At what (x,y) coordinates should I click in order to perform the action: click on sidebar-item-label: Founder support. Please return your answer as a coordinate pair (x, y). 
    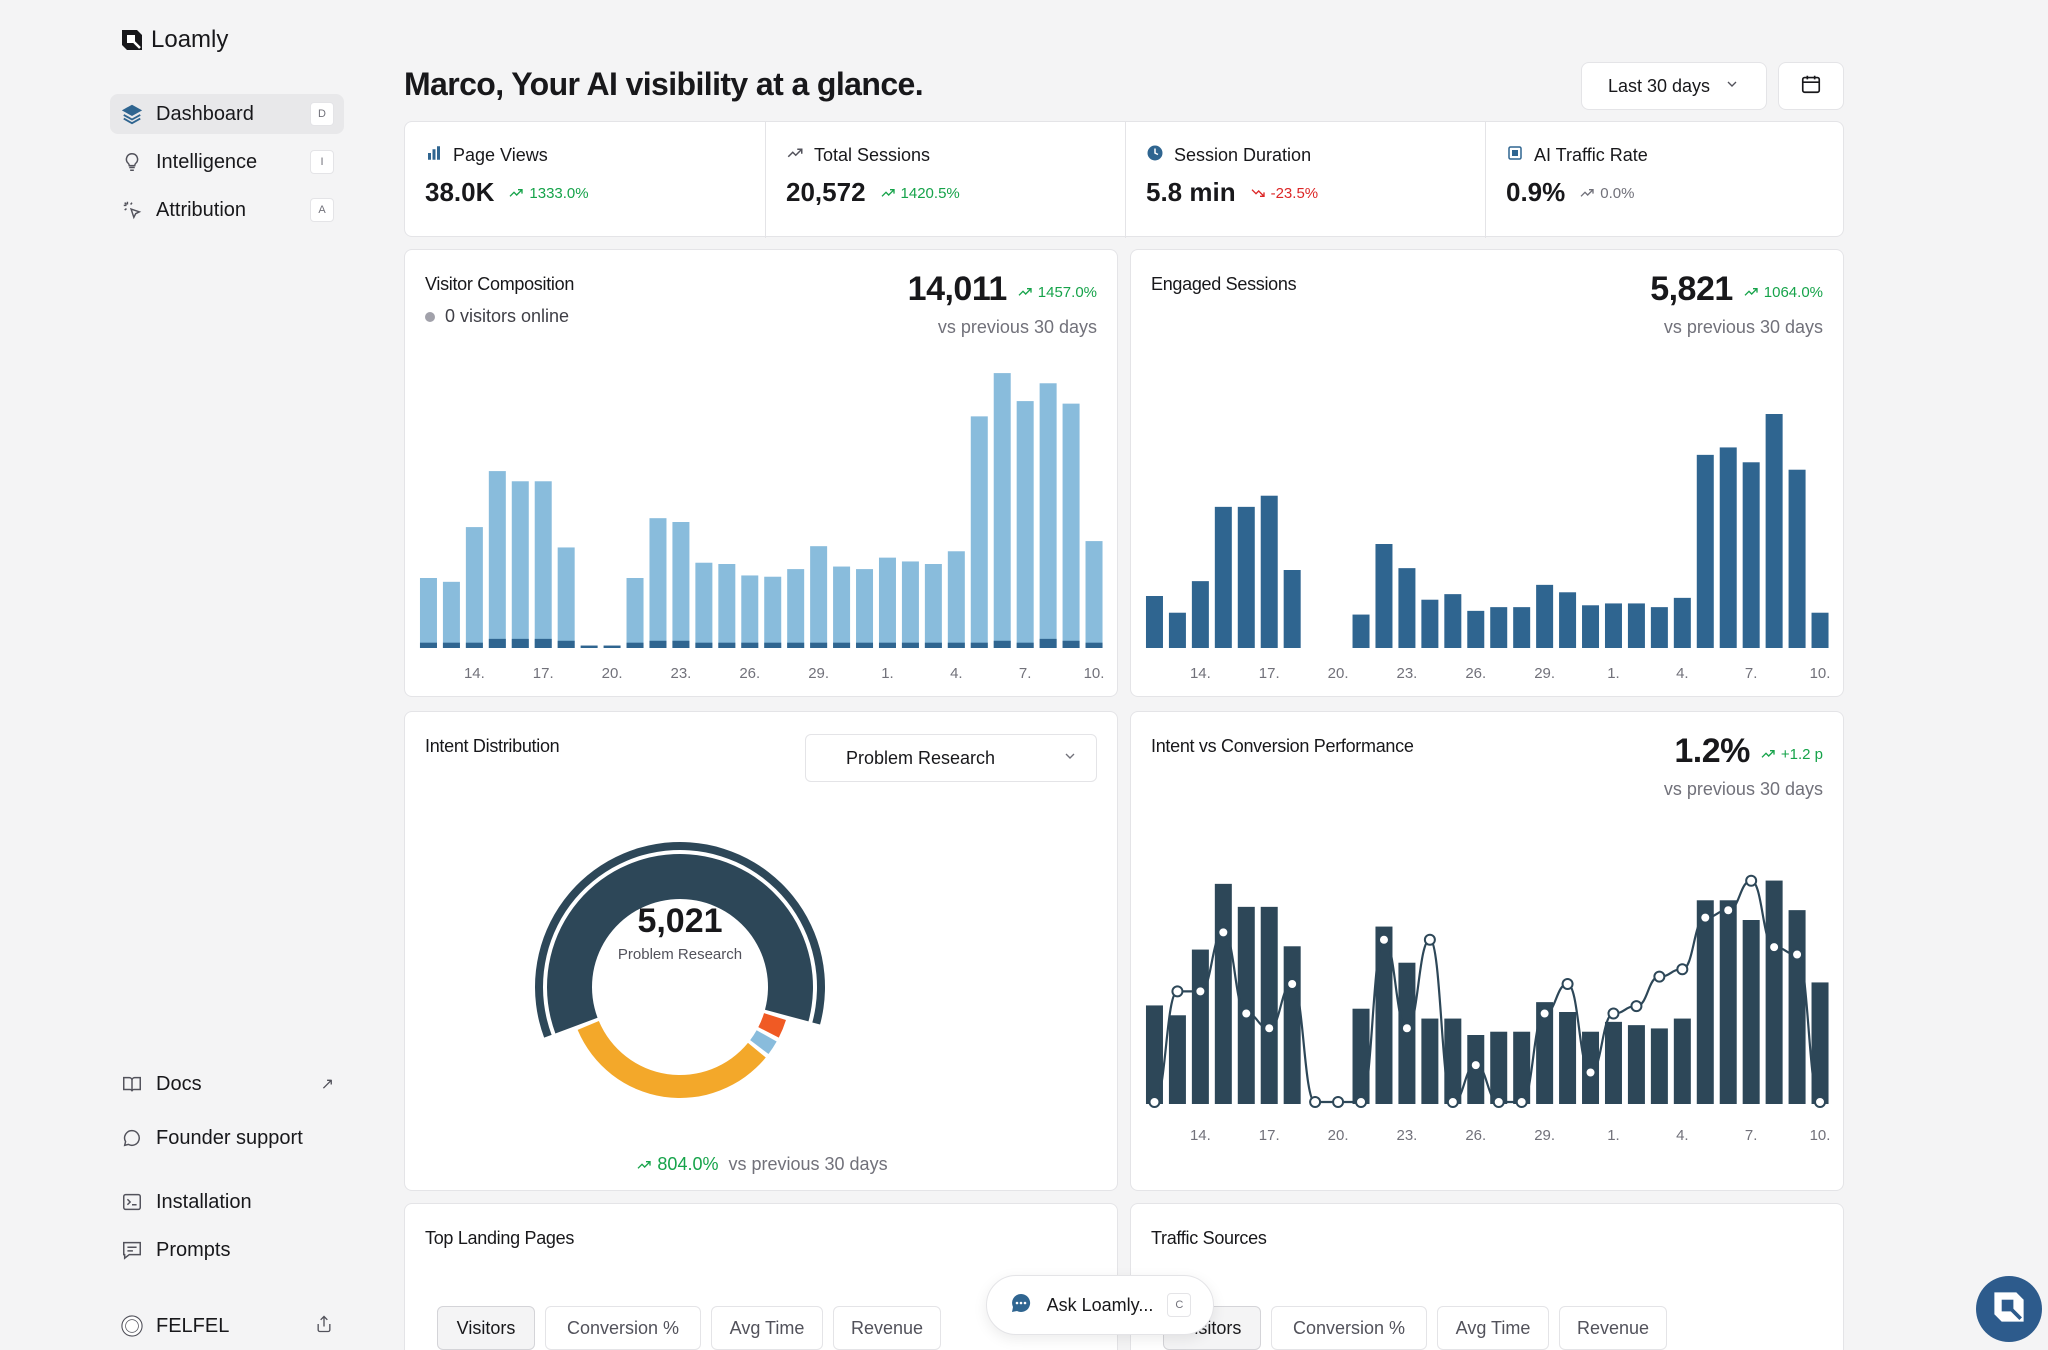
    Looking at the image, I should click on (229, 1137).